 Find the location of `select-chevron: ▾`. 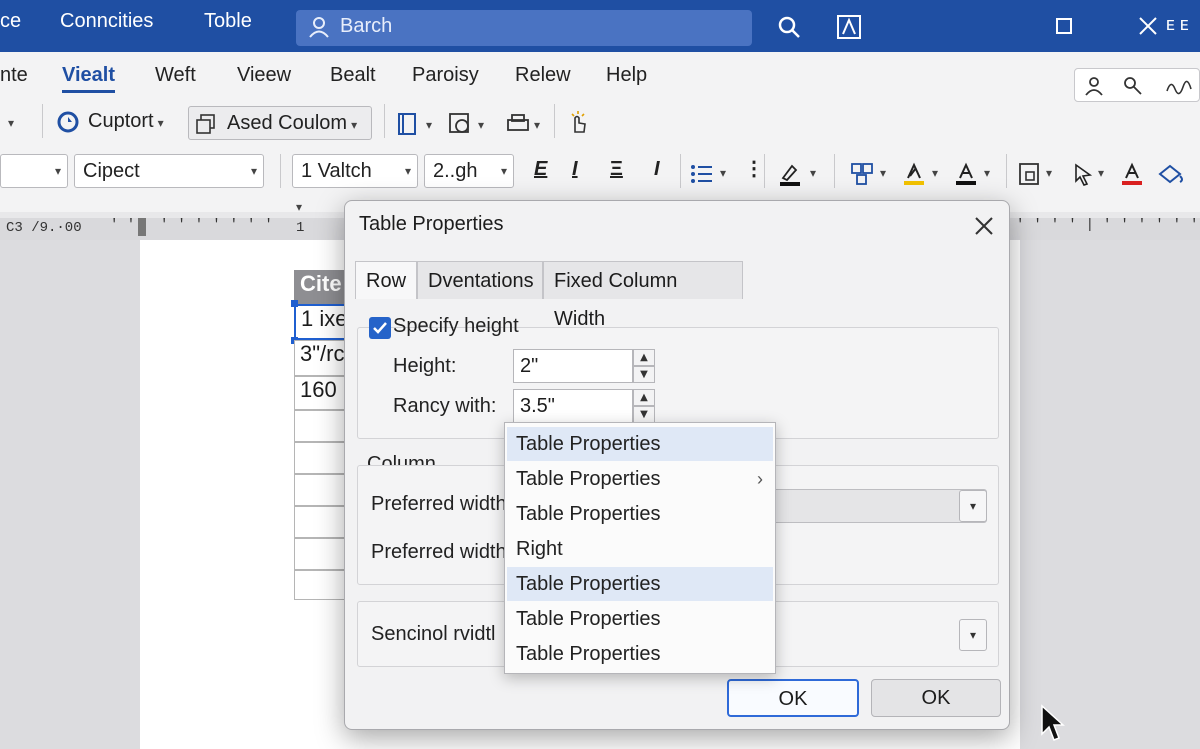

select-chevron: ▾ is located at coordinates (1099, 171).